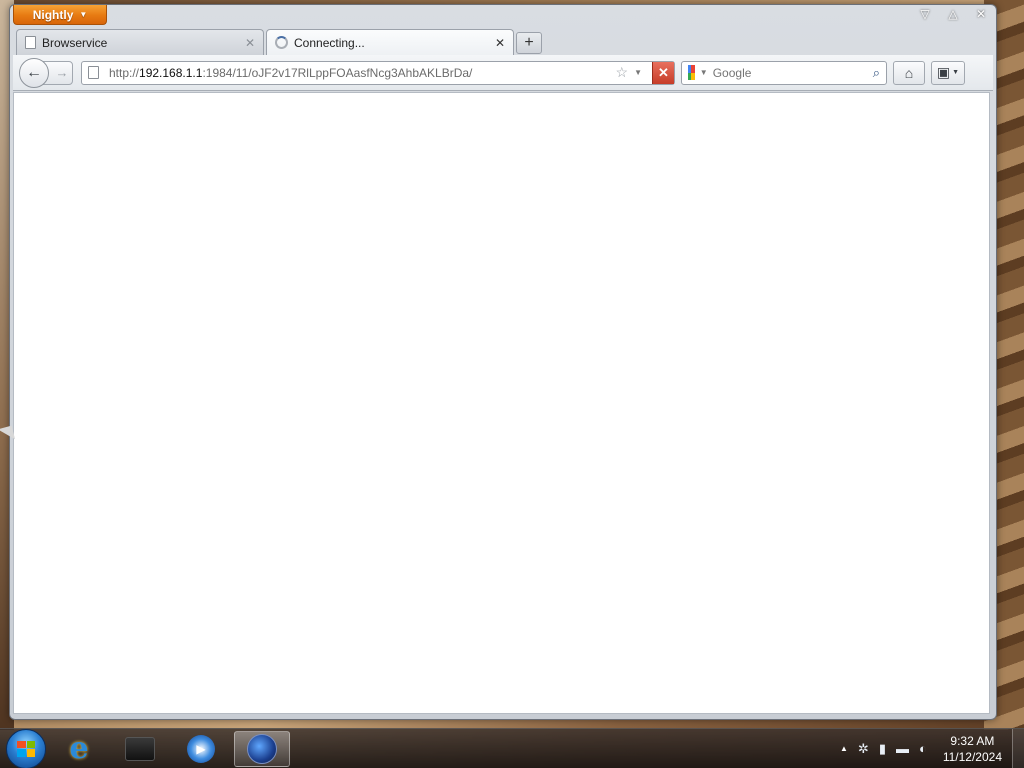 Image resolution: width=1024 pixels, height=768 pixels. What do you see at coordinates (902, 748) in the screenshot?
I see `display-tray-icon: ▬` at bounding box center [902, 748].